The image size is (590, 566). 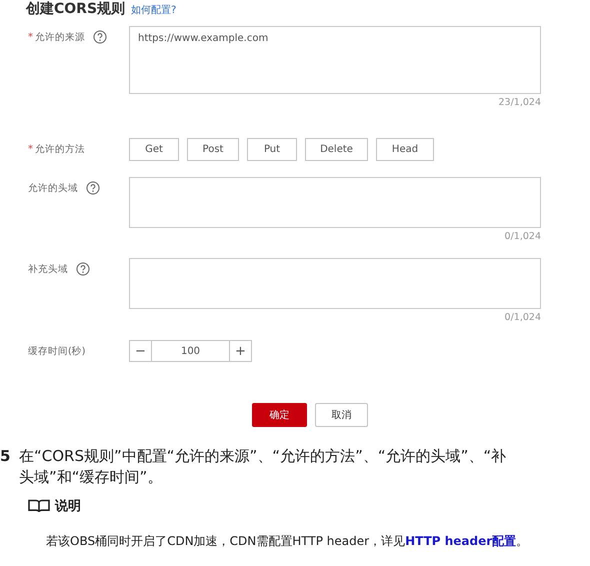 I want to click on step-number: 5, so click(x=4, y=456).